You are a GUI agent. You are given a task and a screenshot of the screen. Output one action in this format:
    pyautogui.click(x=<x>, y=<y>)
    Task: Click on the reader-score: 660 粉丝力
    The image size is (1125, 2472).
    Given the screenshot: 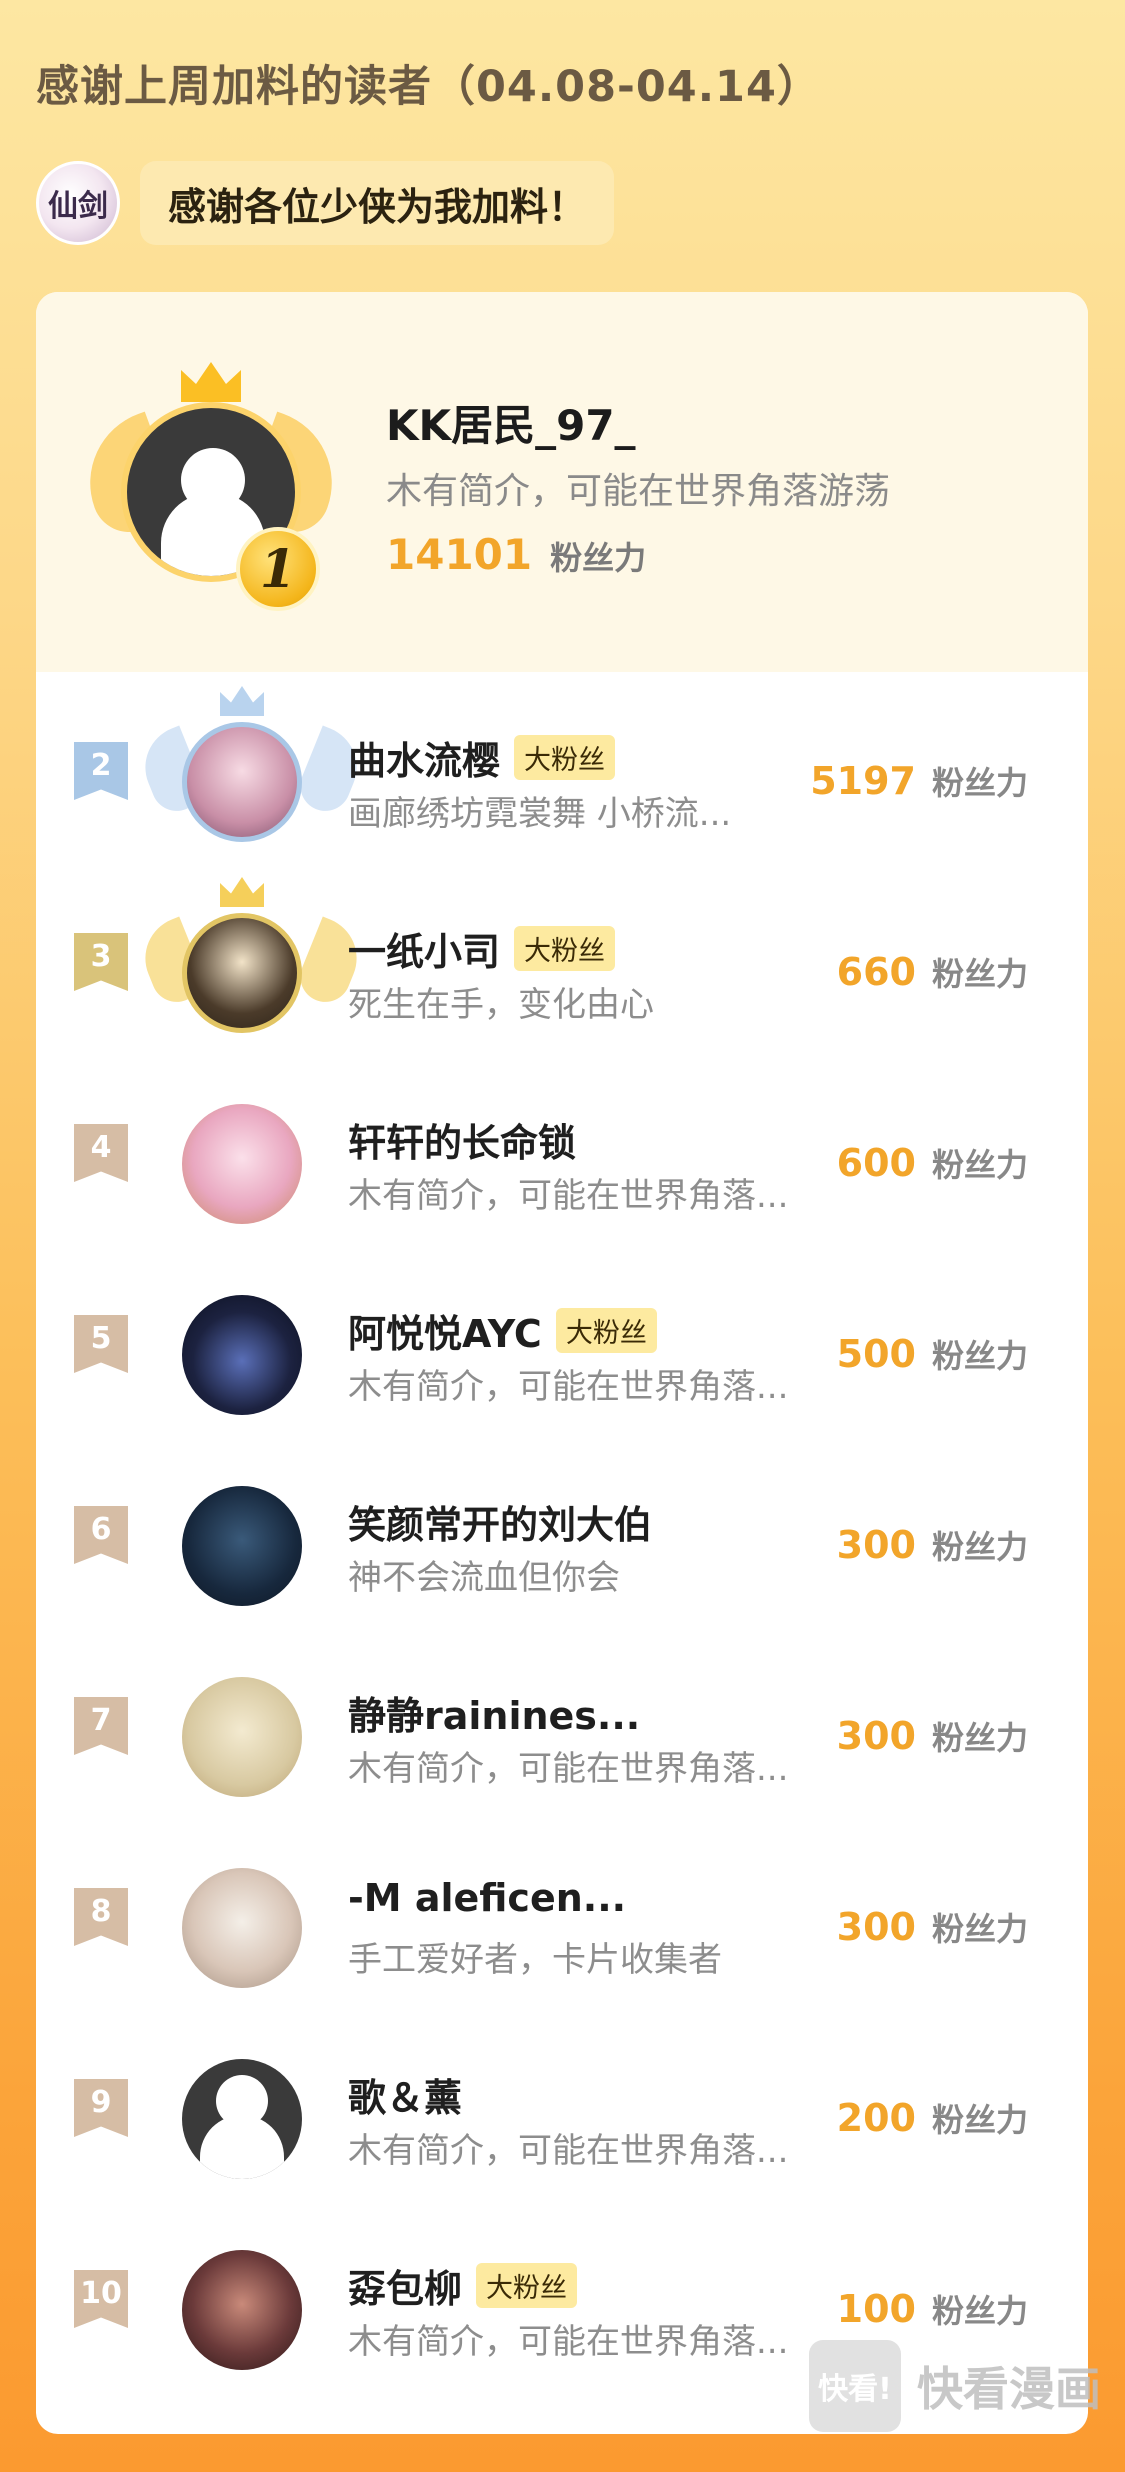 What is the action you would take?
    pyautogui.click(x=932, y=972)
    